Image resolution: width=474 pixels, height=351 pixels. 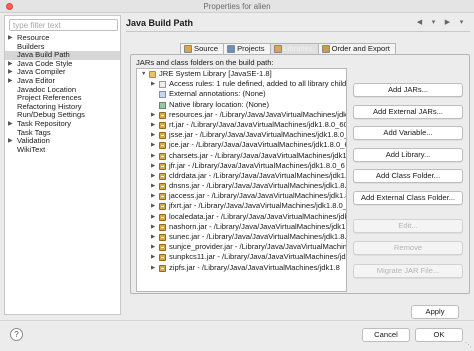 I want to click on page-title: Java Build Path, so click(x=160, y=23).